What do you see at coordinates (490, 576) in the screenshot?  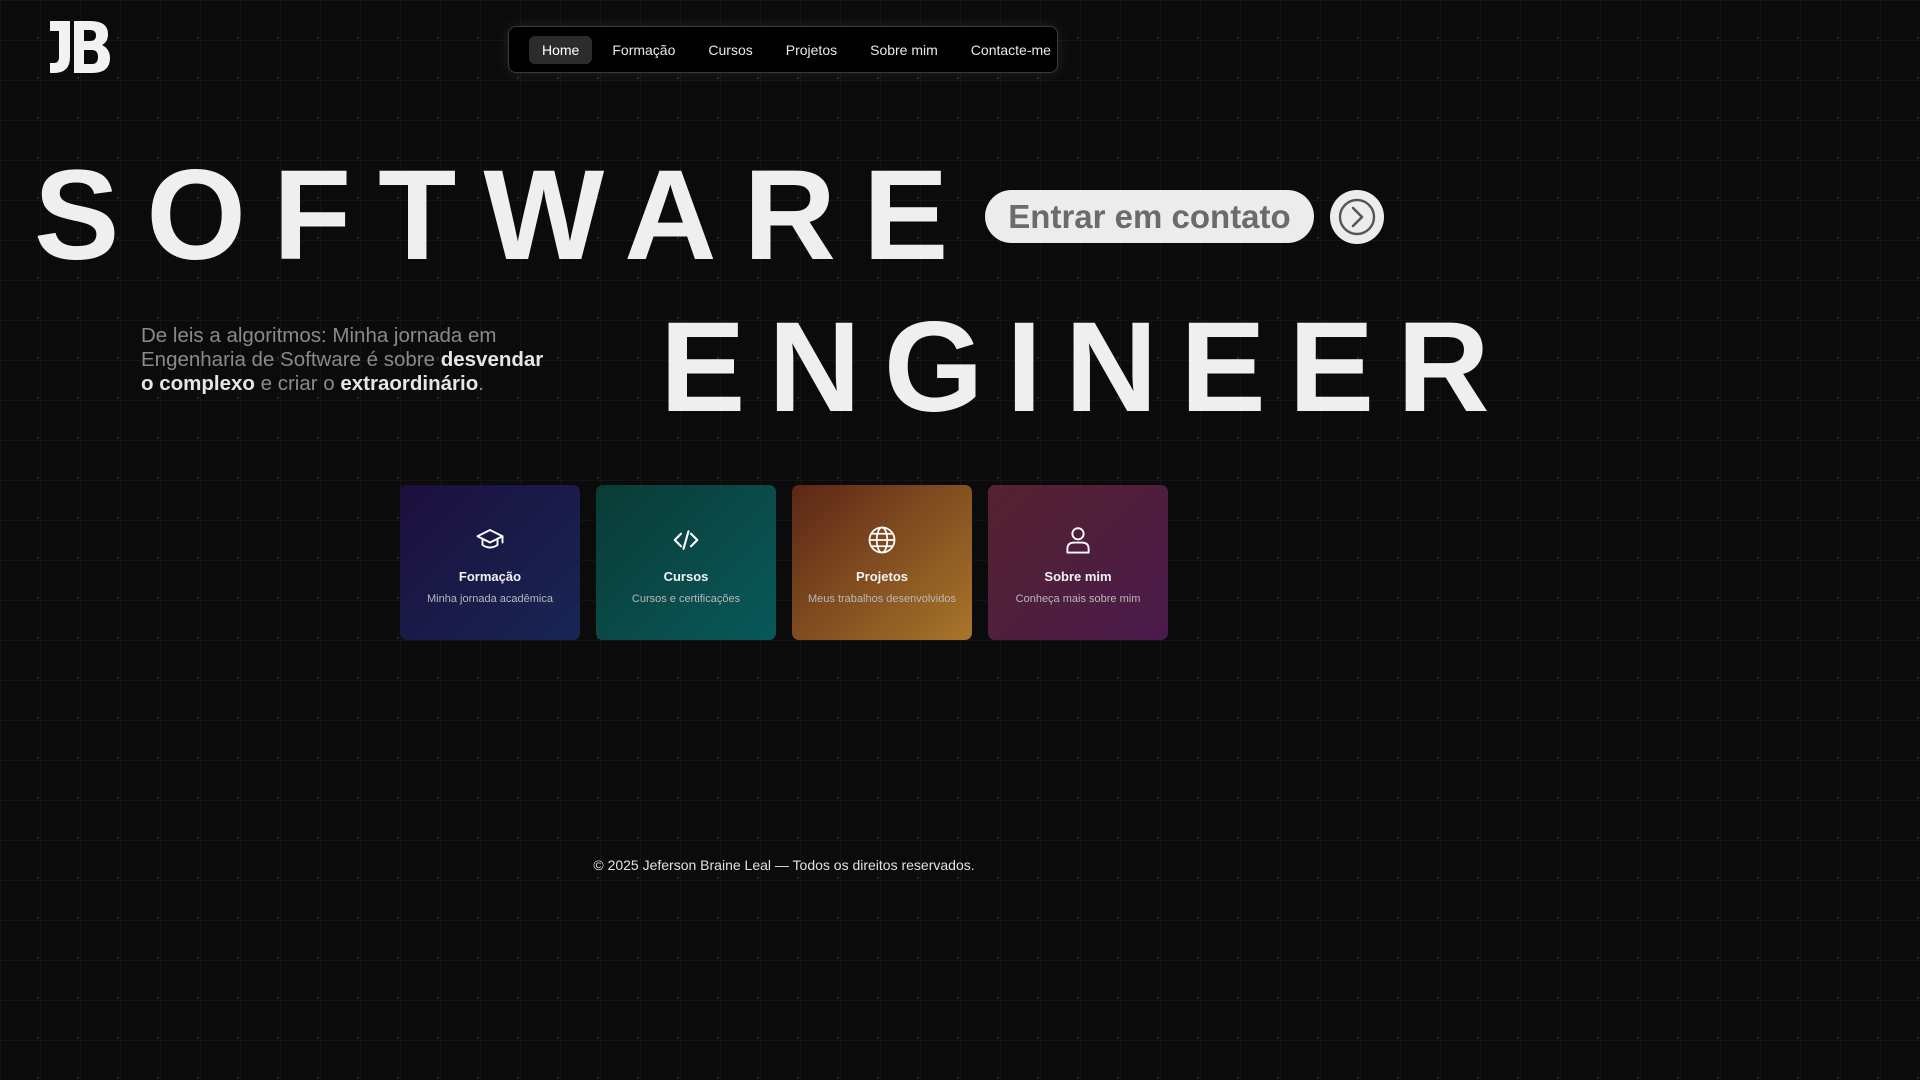 I see `card-title: Formação` at bounding box center [490, 576].